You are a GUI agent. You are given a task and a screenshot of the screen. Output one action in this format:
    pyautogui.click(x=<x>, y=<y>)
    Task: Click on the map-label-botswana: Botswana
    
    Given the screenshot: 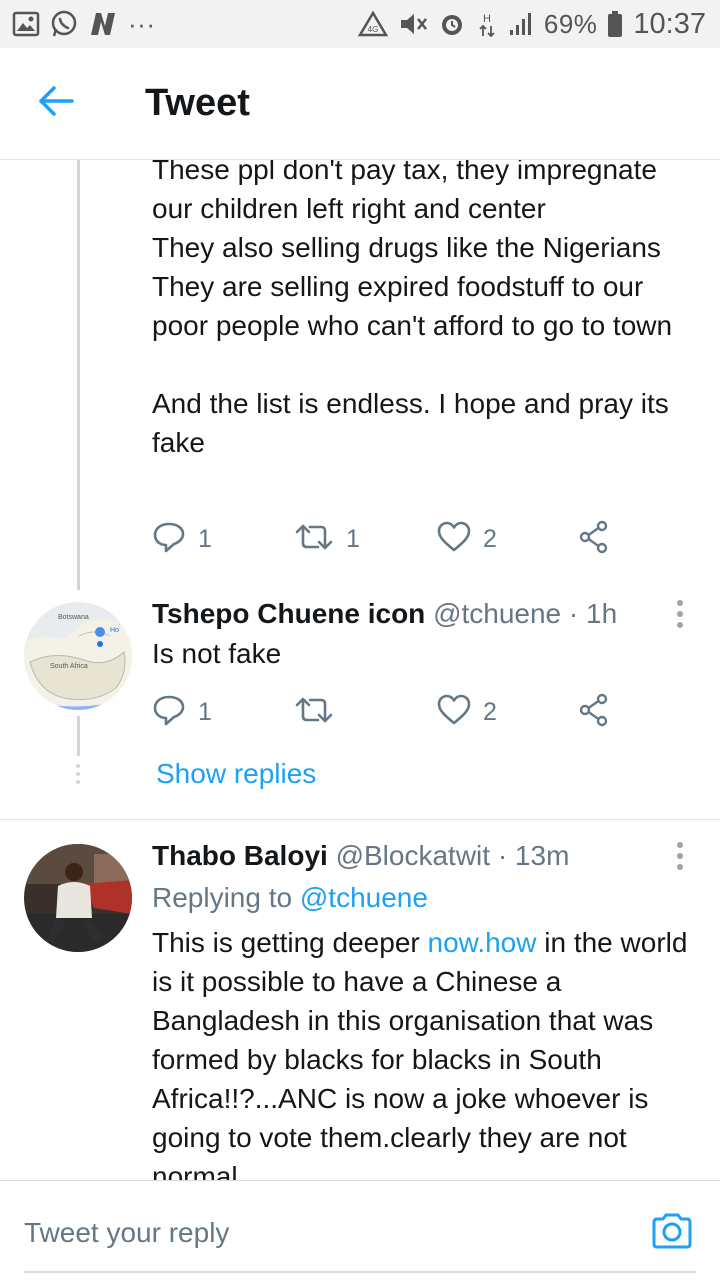 What is the action you would take?
    pyautogui.click(x=73, y=617)
    